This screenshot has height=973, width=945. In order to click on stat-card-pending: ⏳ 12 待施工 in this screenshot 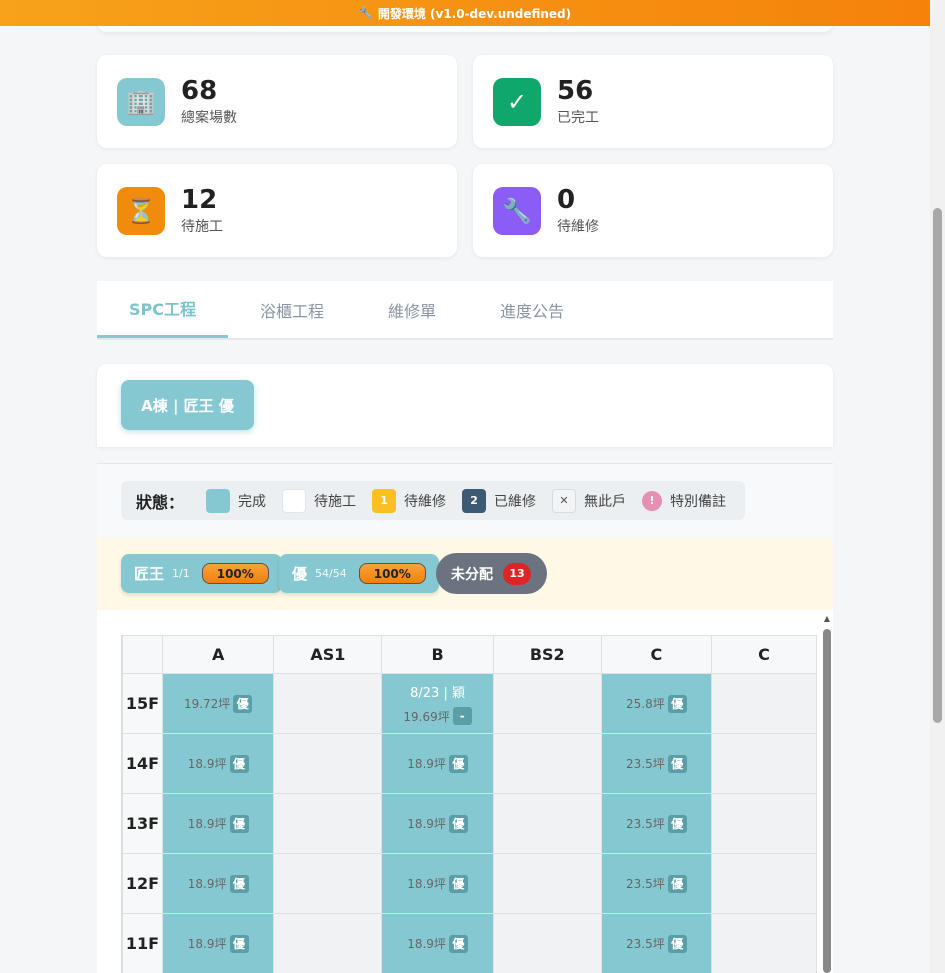, I will do `click(277, 210)`.